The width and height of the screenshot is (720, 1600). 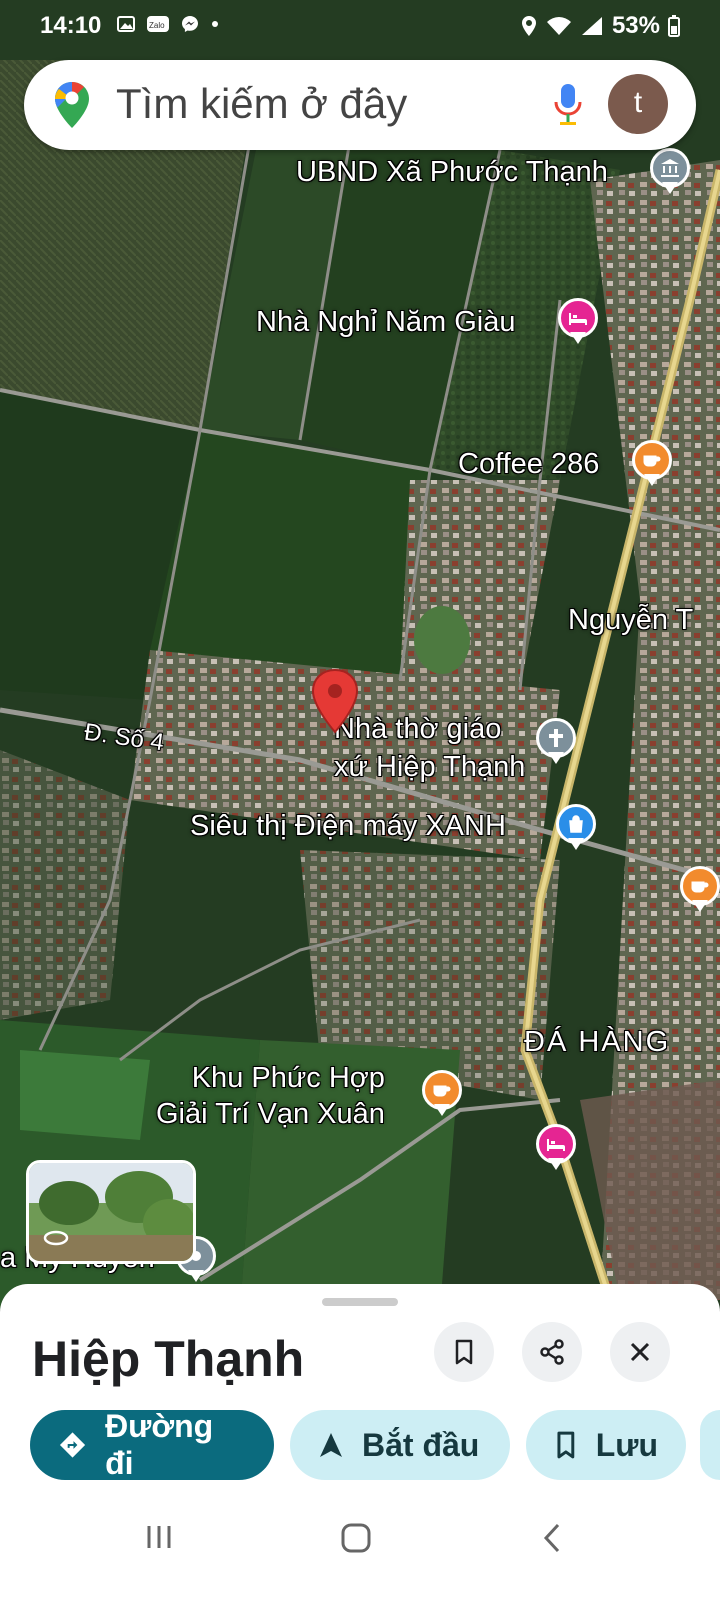 I want to click on search-bar: Tìm kiếm ở đây t, so click(x=360, y=105).